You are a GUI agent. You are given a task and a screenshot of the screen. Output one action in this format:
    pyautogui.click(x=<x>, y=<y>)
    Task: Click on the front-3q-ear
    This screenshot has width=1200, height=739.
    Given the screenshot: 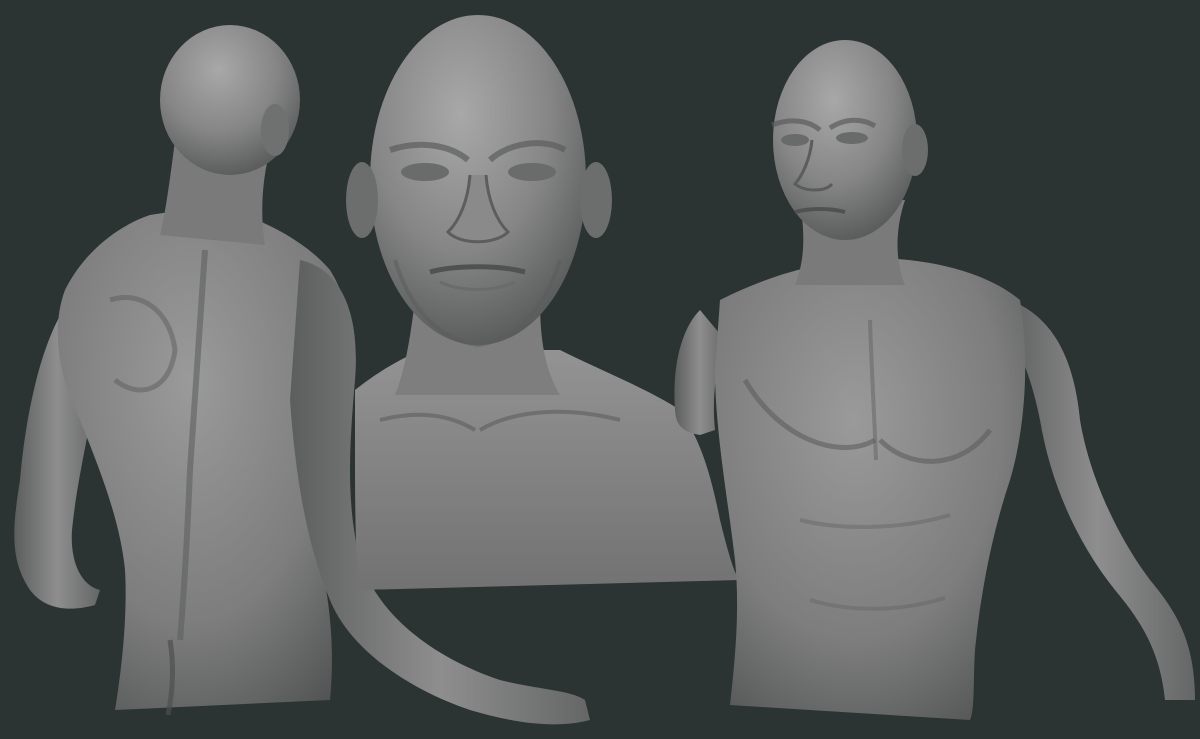 What is the action you would take?
    pyautogui.click(x=915, y=150)
    